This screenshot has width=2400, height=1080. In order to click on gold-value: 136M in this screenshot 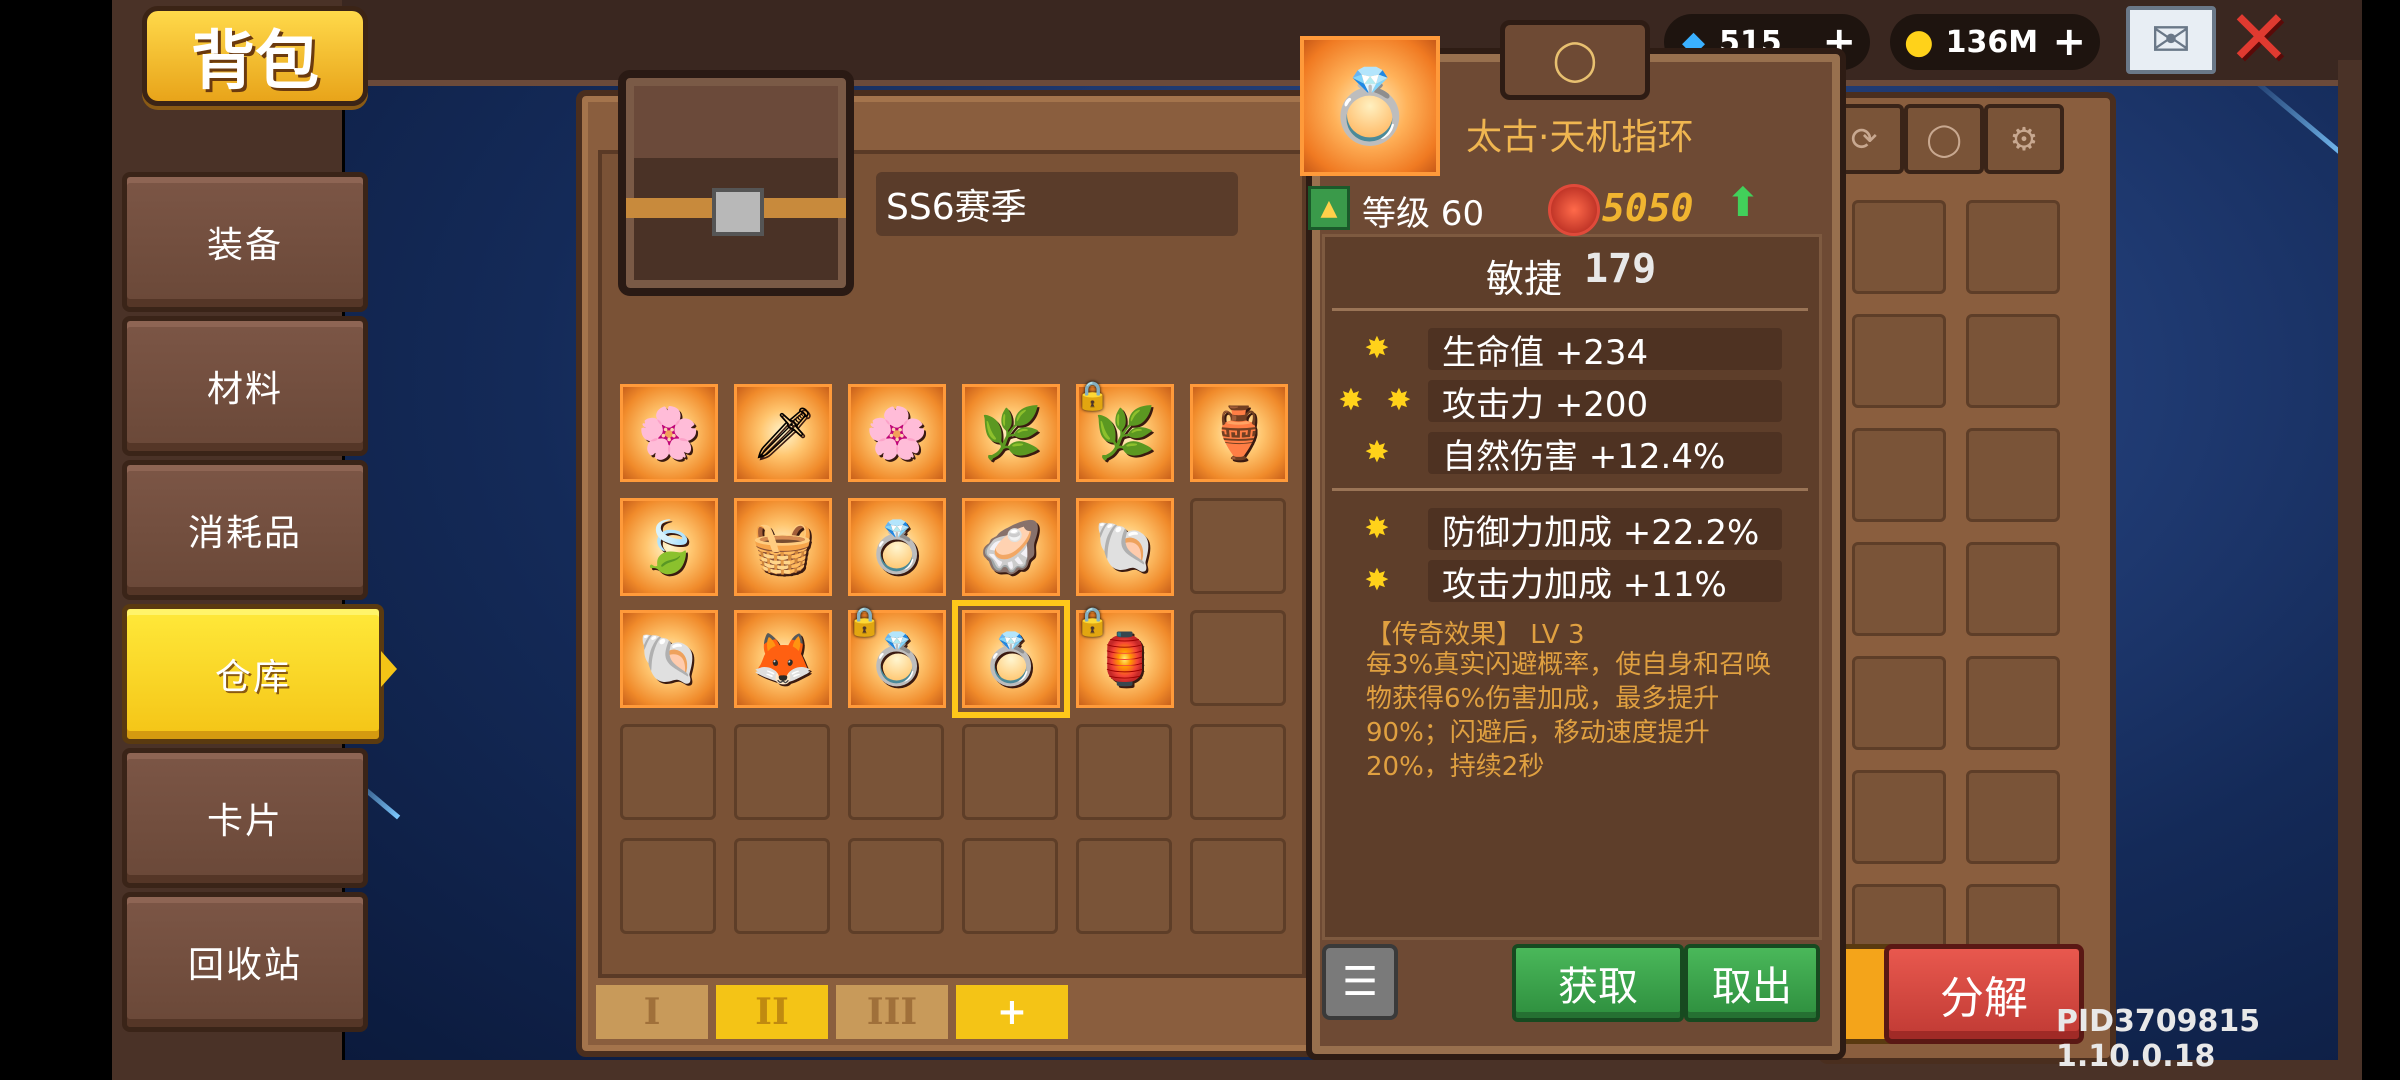, I will do `click(1992, 42)`.